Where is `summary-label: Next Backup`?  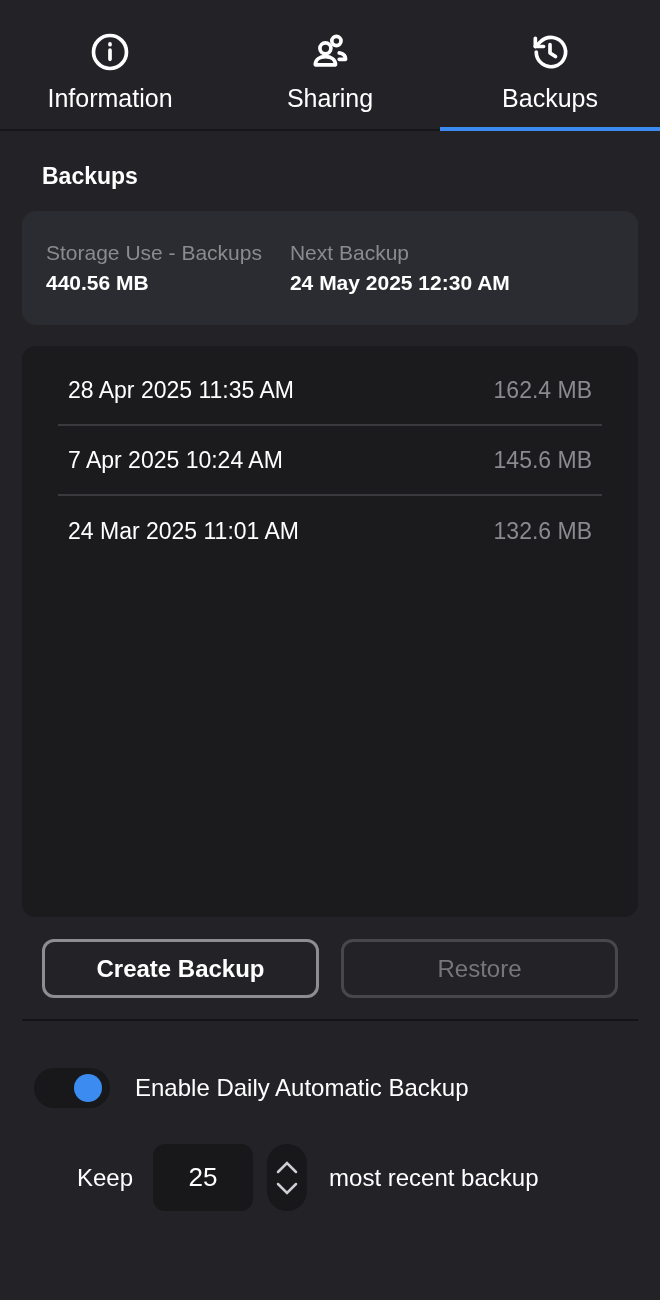
summary-label: Next Backup is located at coordinates (349, 253).